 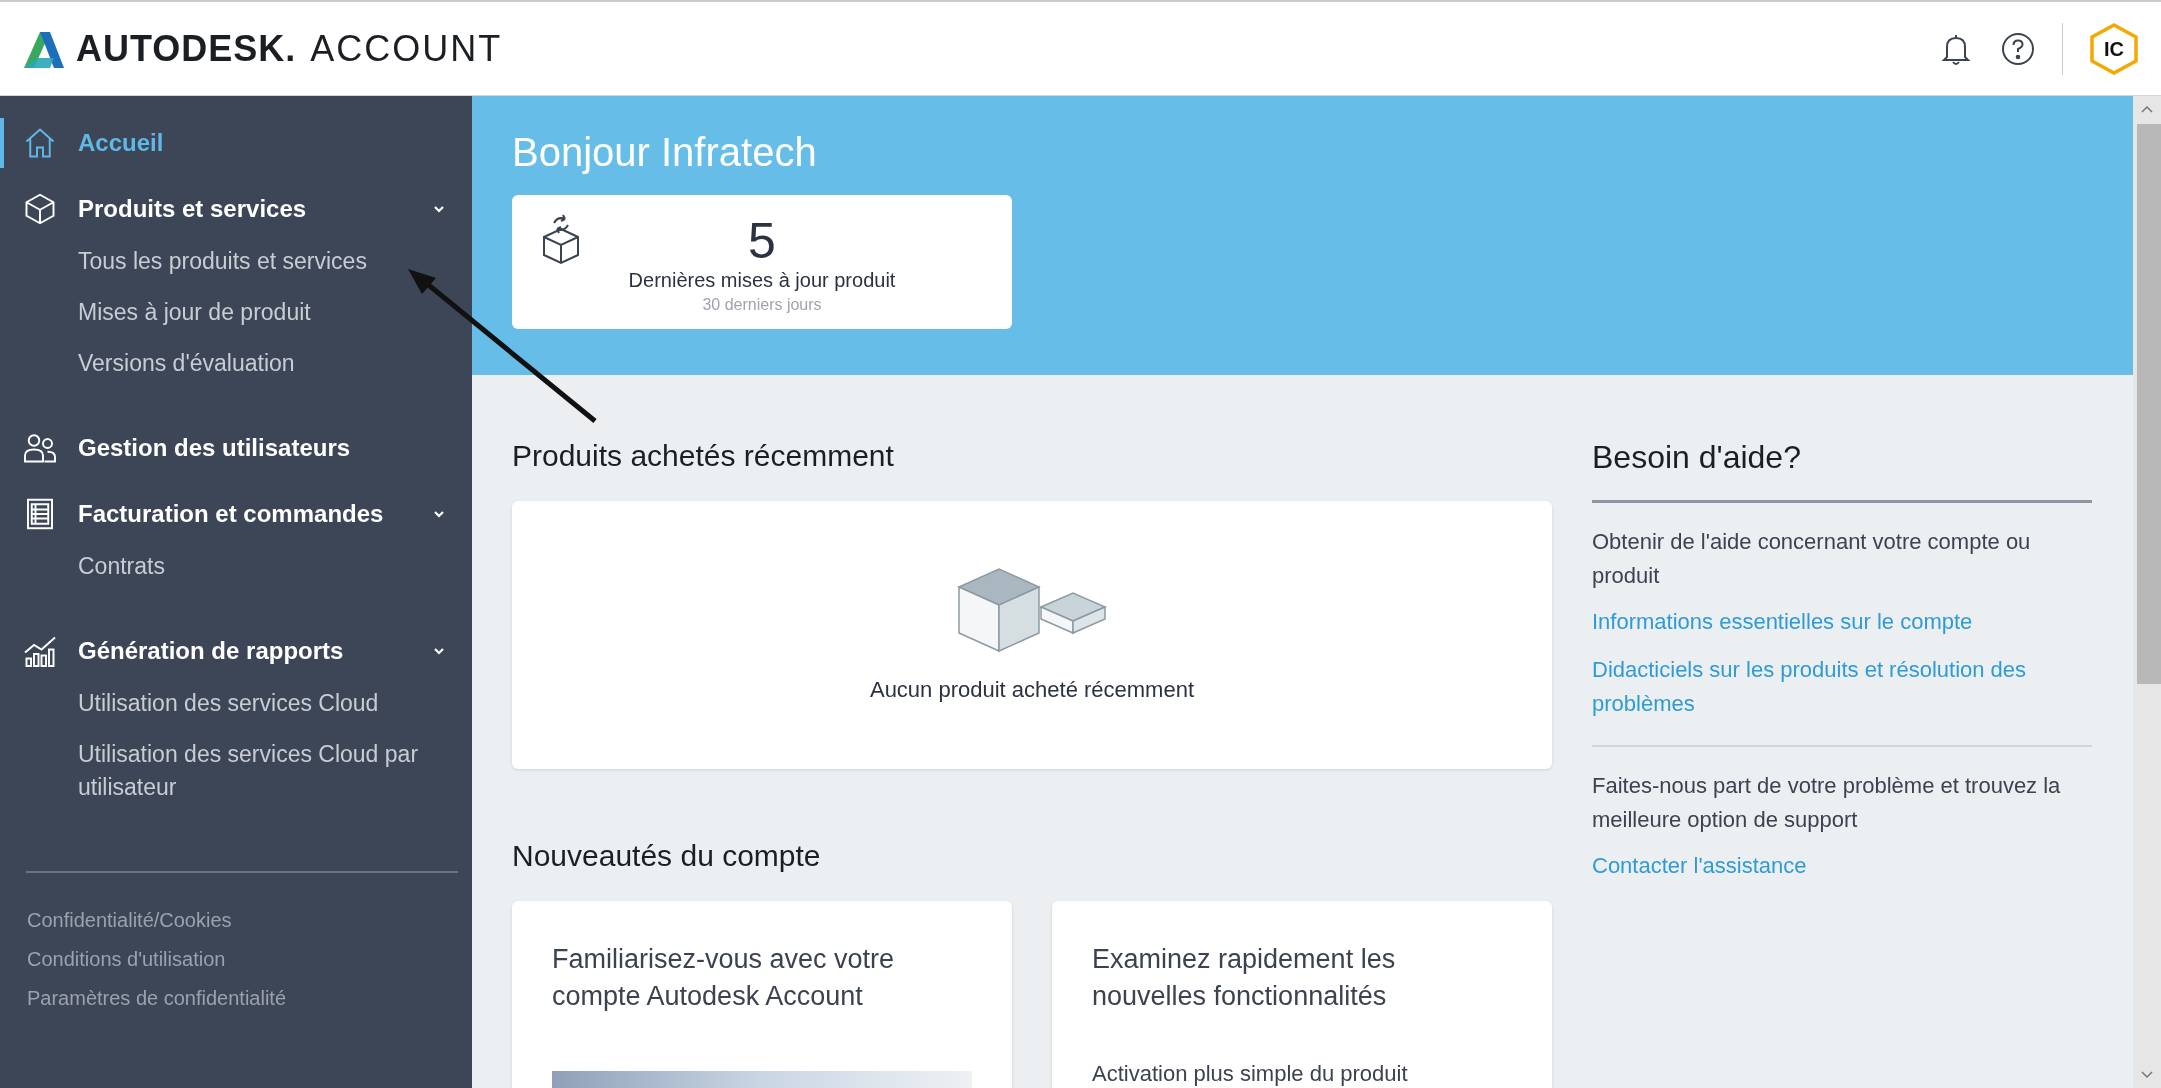 I want to click on updates-card: 5 Dernières mises à jour produit 30 derniers jours, so click(x=762, y=262).